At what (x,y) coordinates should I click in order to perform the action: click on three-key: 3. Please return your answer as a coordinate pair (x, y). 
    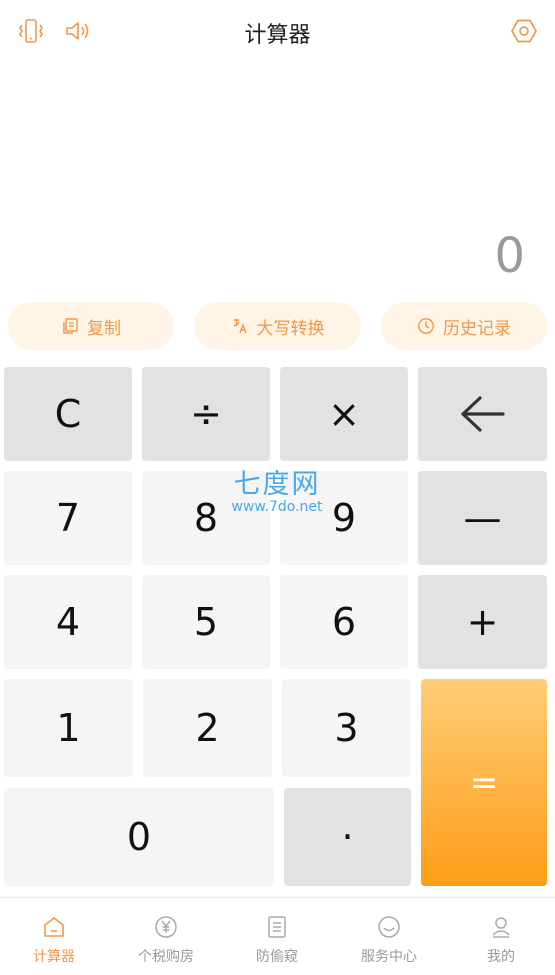
    Looking at the image, I should click on (346, 728).